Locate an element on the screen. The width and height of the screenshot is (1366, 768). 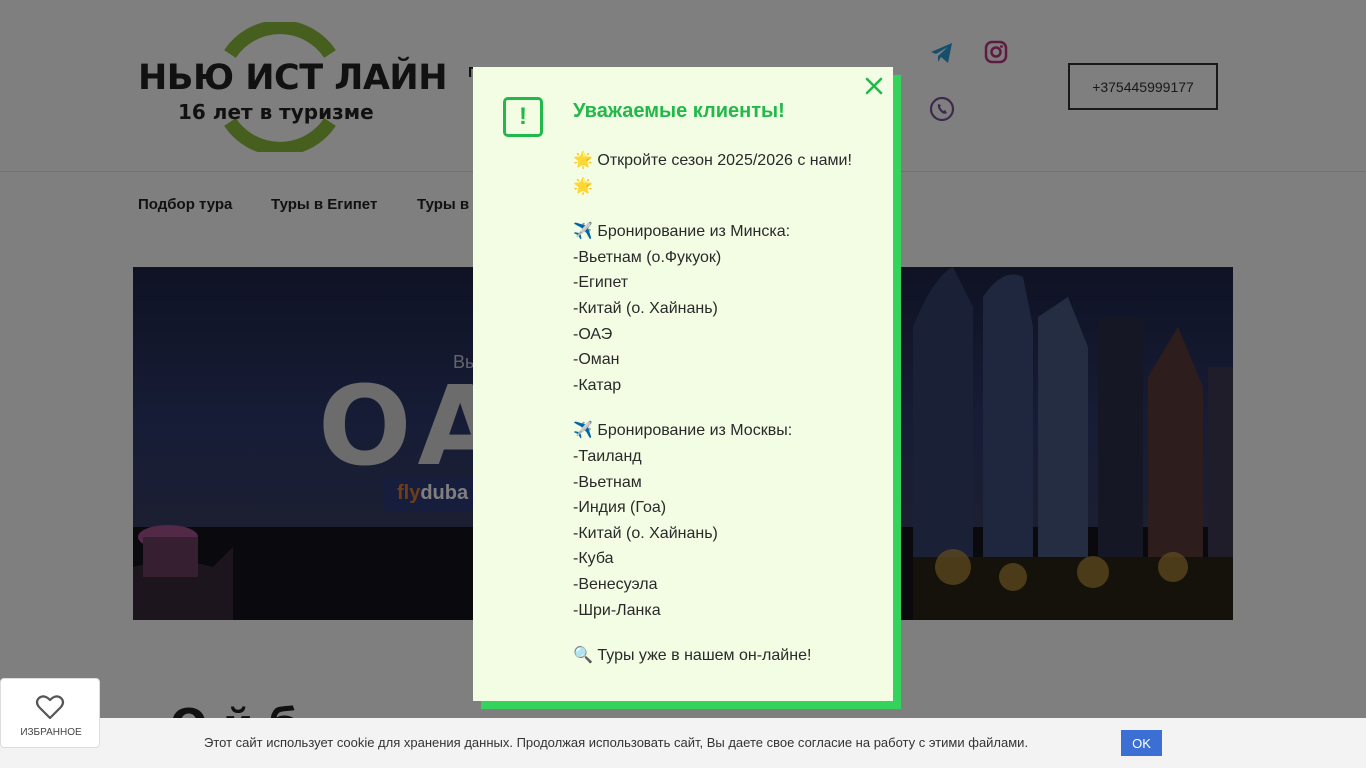
minsk-heading: ✈️ Бронирование из Минска: is located at coordinates (682, 232).